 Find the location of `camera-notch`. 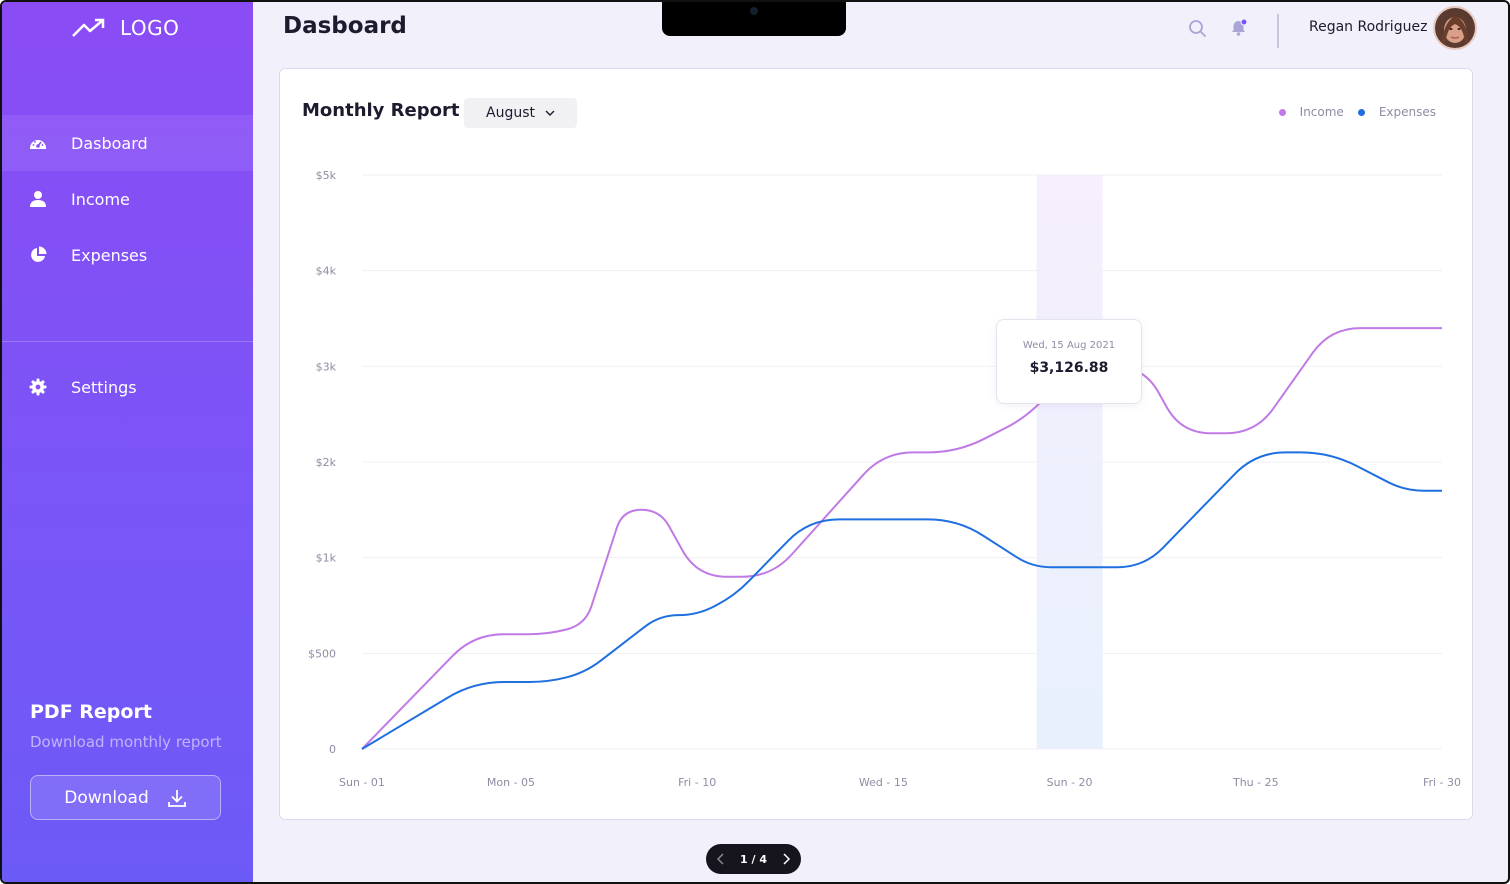

camera-notch is located at coordinates (754, 19).